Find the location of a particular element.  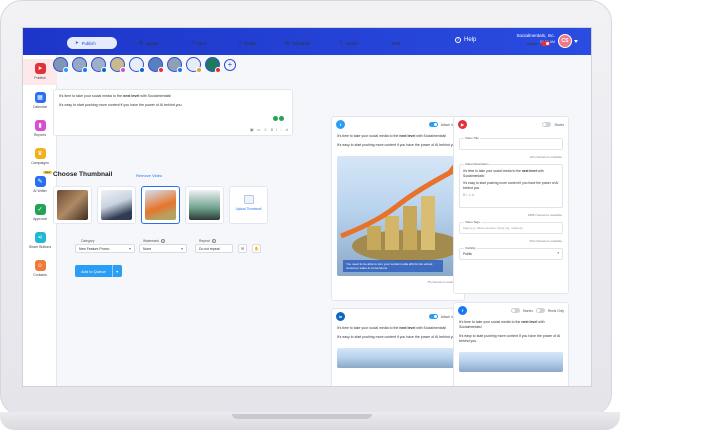

watermark-select: None is located at coordinates (163, 248).